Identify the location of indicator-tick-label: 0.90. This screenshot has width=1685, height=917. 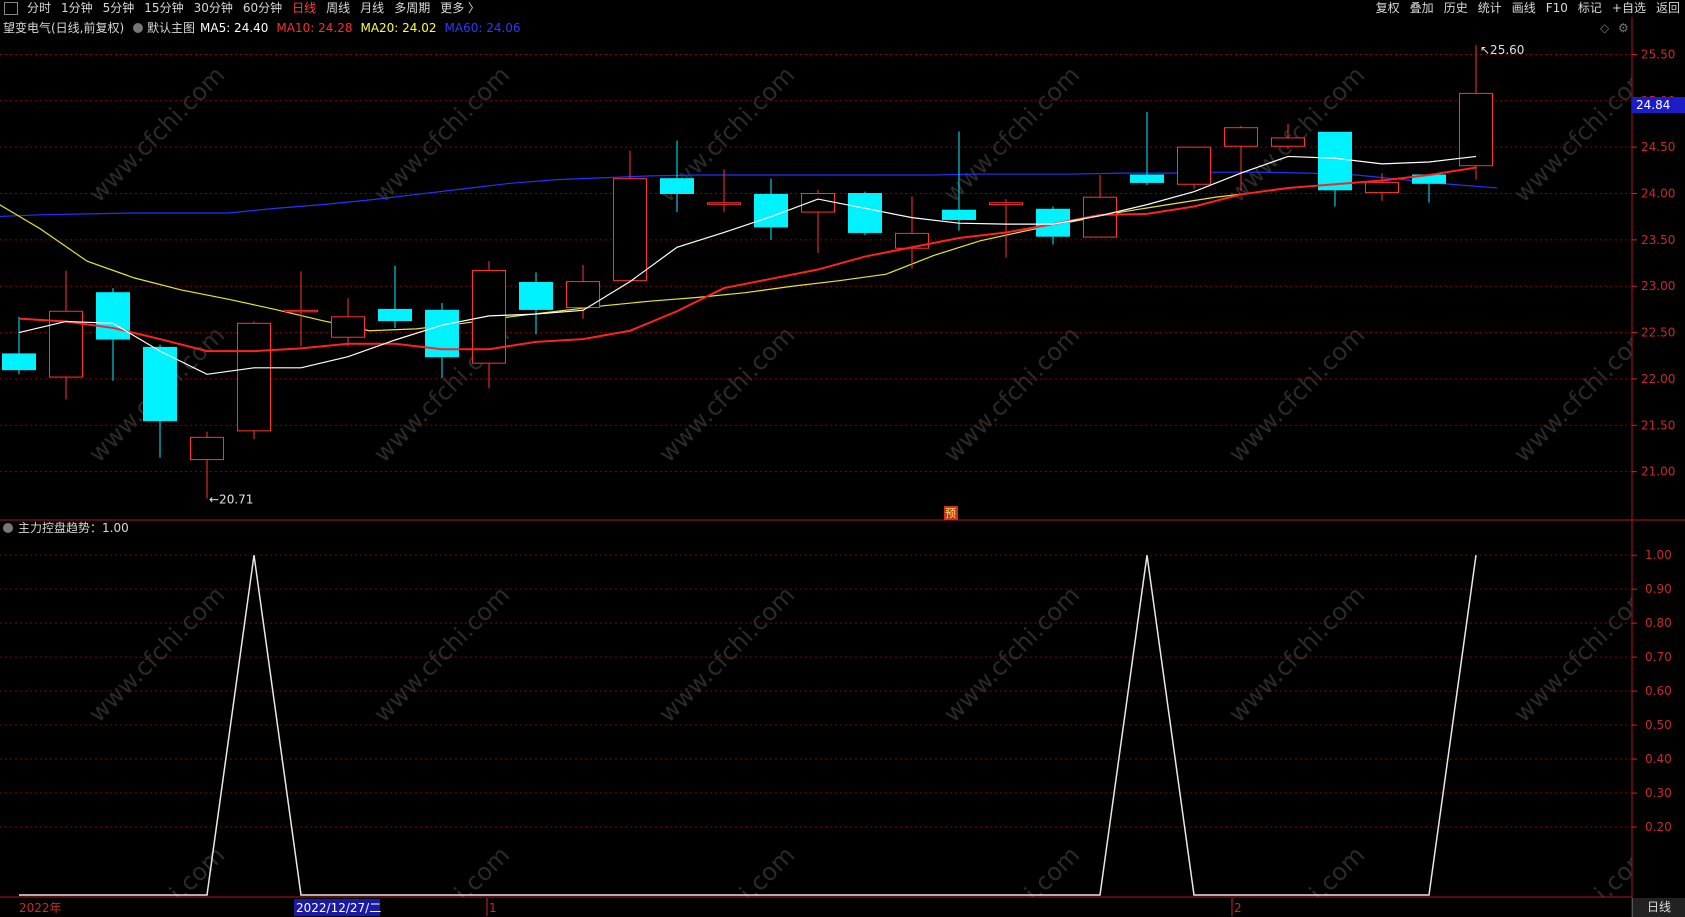
(1658, 589).